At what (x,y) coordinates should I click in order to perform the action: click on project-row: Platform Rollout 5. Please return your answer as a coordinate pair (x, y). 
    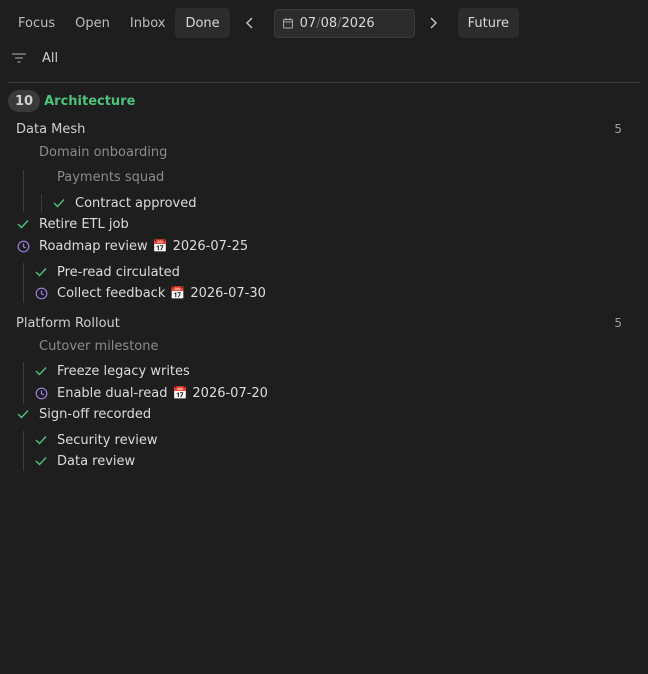
    Looking at the image, I should click on (328, 323).